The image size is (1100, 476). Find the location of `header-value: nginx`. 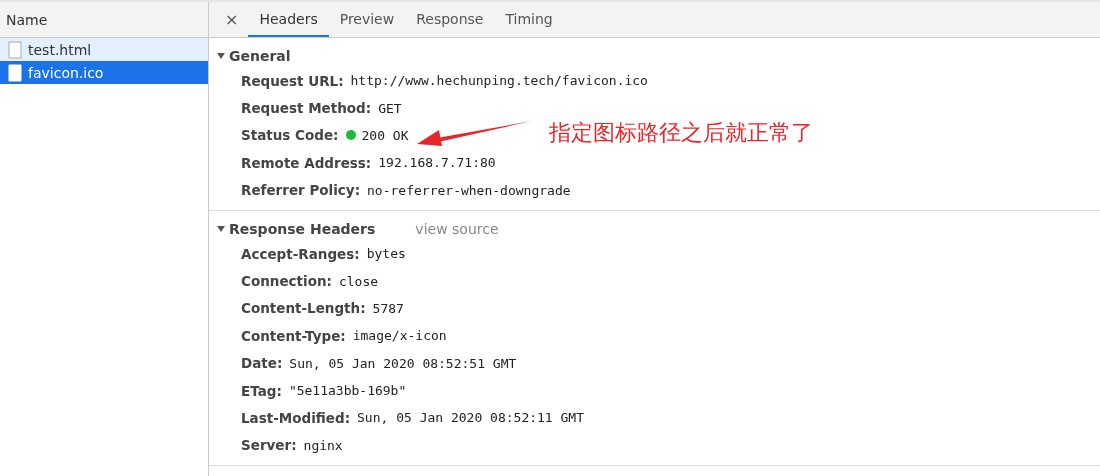

header-value: nginx is located at coordinates (323, 445).